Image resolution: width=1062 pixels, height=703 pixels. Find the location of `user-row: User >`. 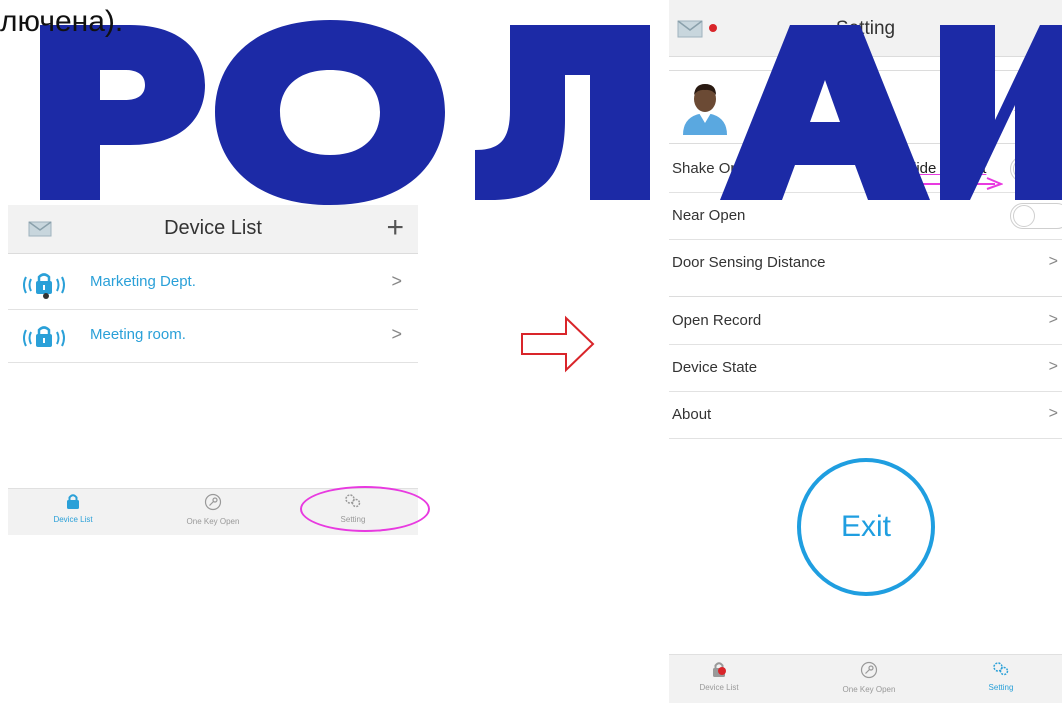

user-row: User > is located at coordinates (865, 107).